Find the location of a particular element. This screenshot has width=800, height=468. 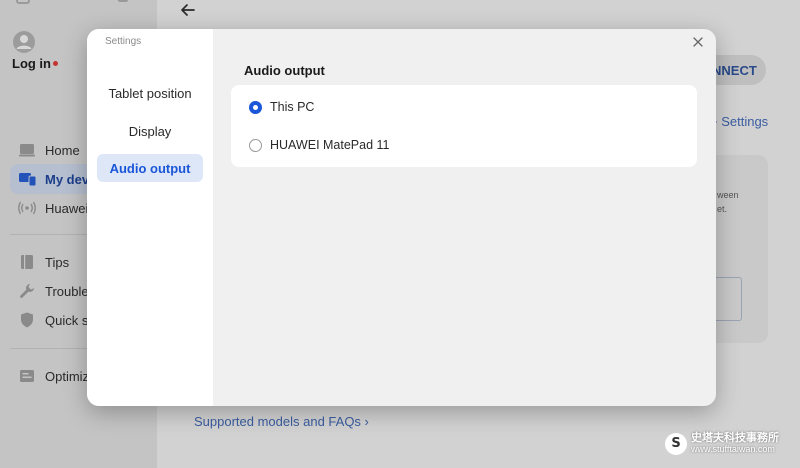

radio-selected-icon is located at coordinates (255, 107).